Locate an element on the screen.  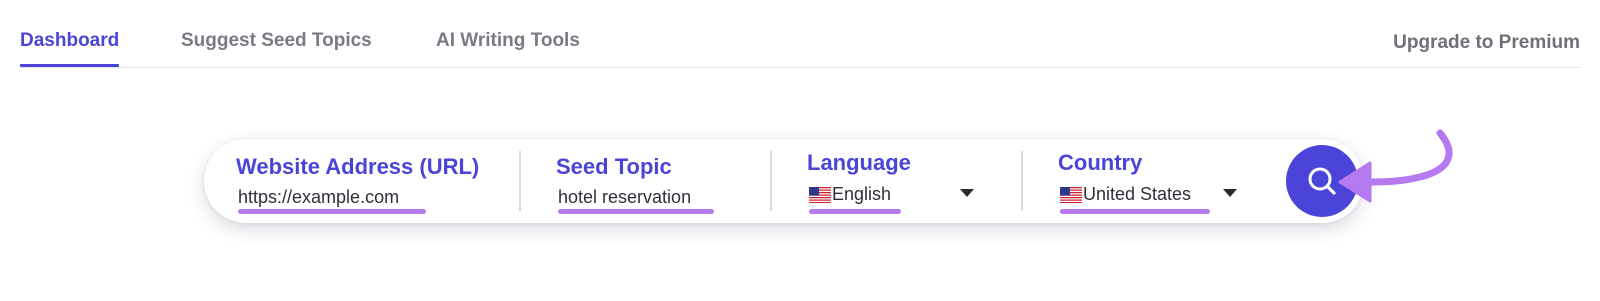
language-select: English is located at coordinates (850, 194).